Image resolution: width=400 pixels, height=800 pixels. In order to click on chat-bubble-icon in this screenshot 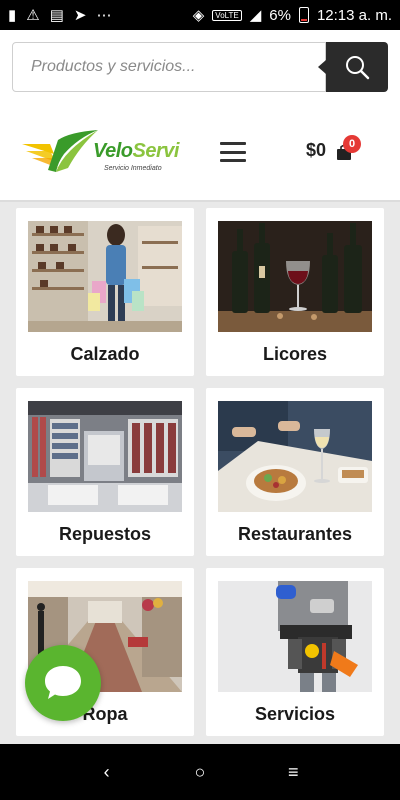, I will do `click(63, 682)`.